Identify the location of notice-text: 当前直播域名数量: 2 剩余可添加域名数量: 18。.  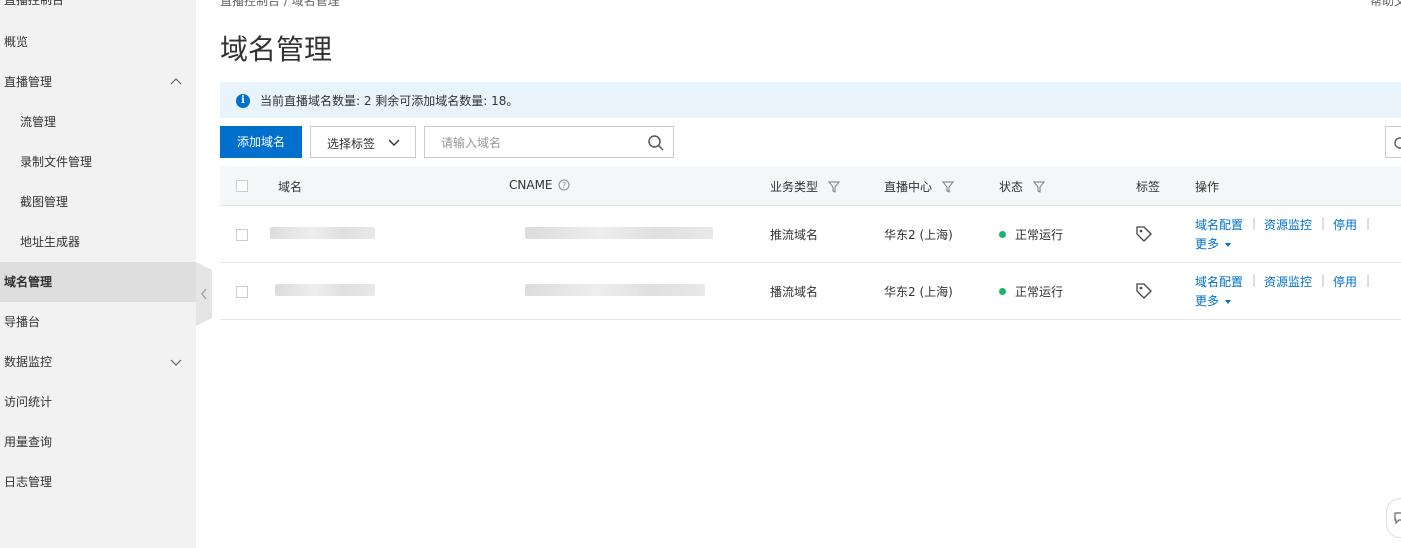
(389, 101).